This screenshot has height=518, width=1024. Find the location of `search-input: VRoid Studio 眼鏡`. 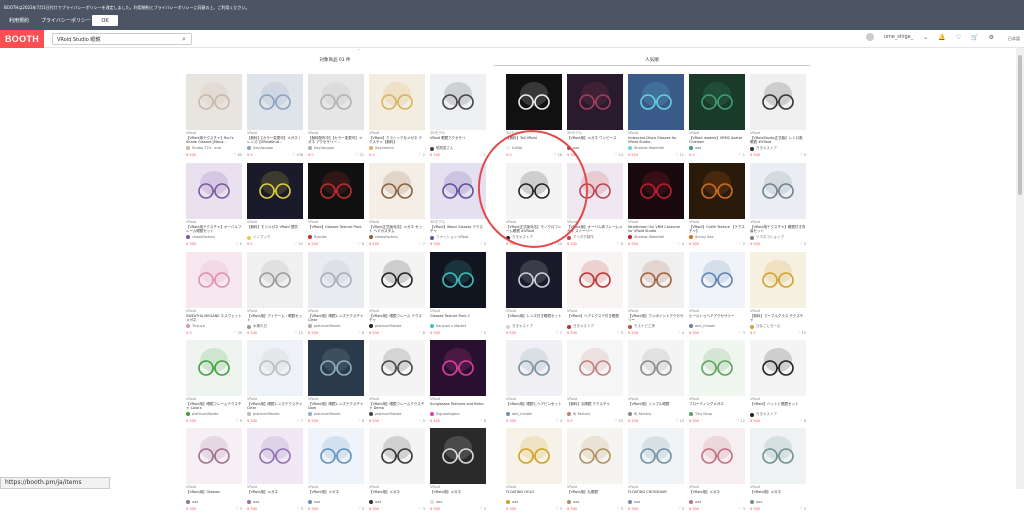

search-input: VRoid Studio 眼鏡 is located at coordinates (122, 39).